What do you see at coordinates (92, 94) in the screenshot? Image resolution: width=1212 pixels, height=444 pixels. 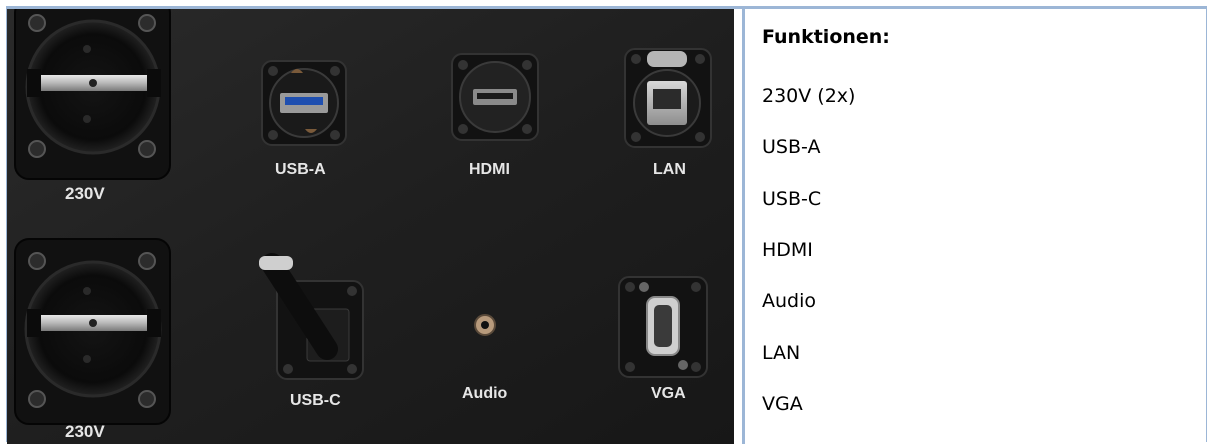 I see `power-socket-top` at bounding box center [92, 94].